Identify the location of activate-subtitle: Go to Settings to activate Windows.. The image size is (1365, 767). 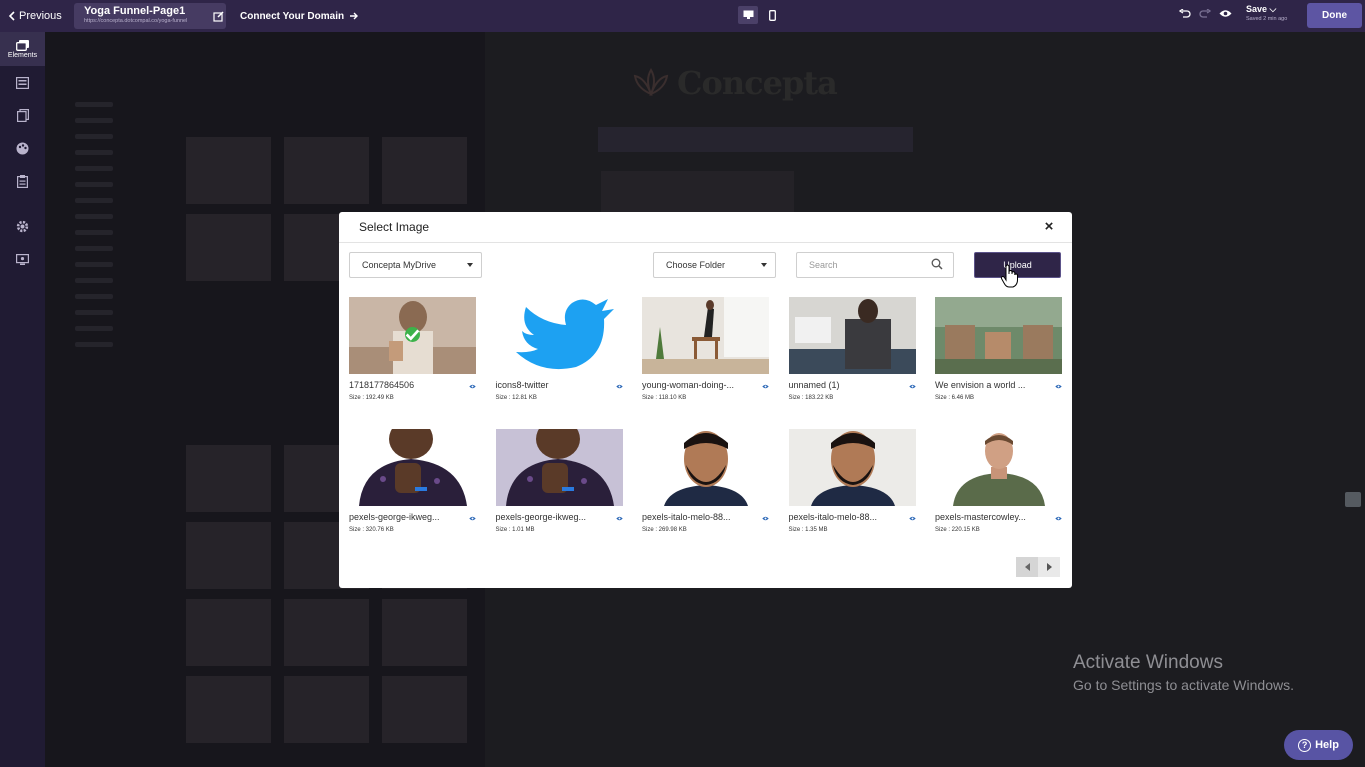
(1183, 685).